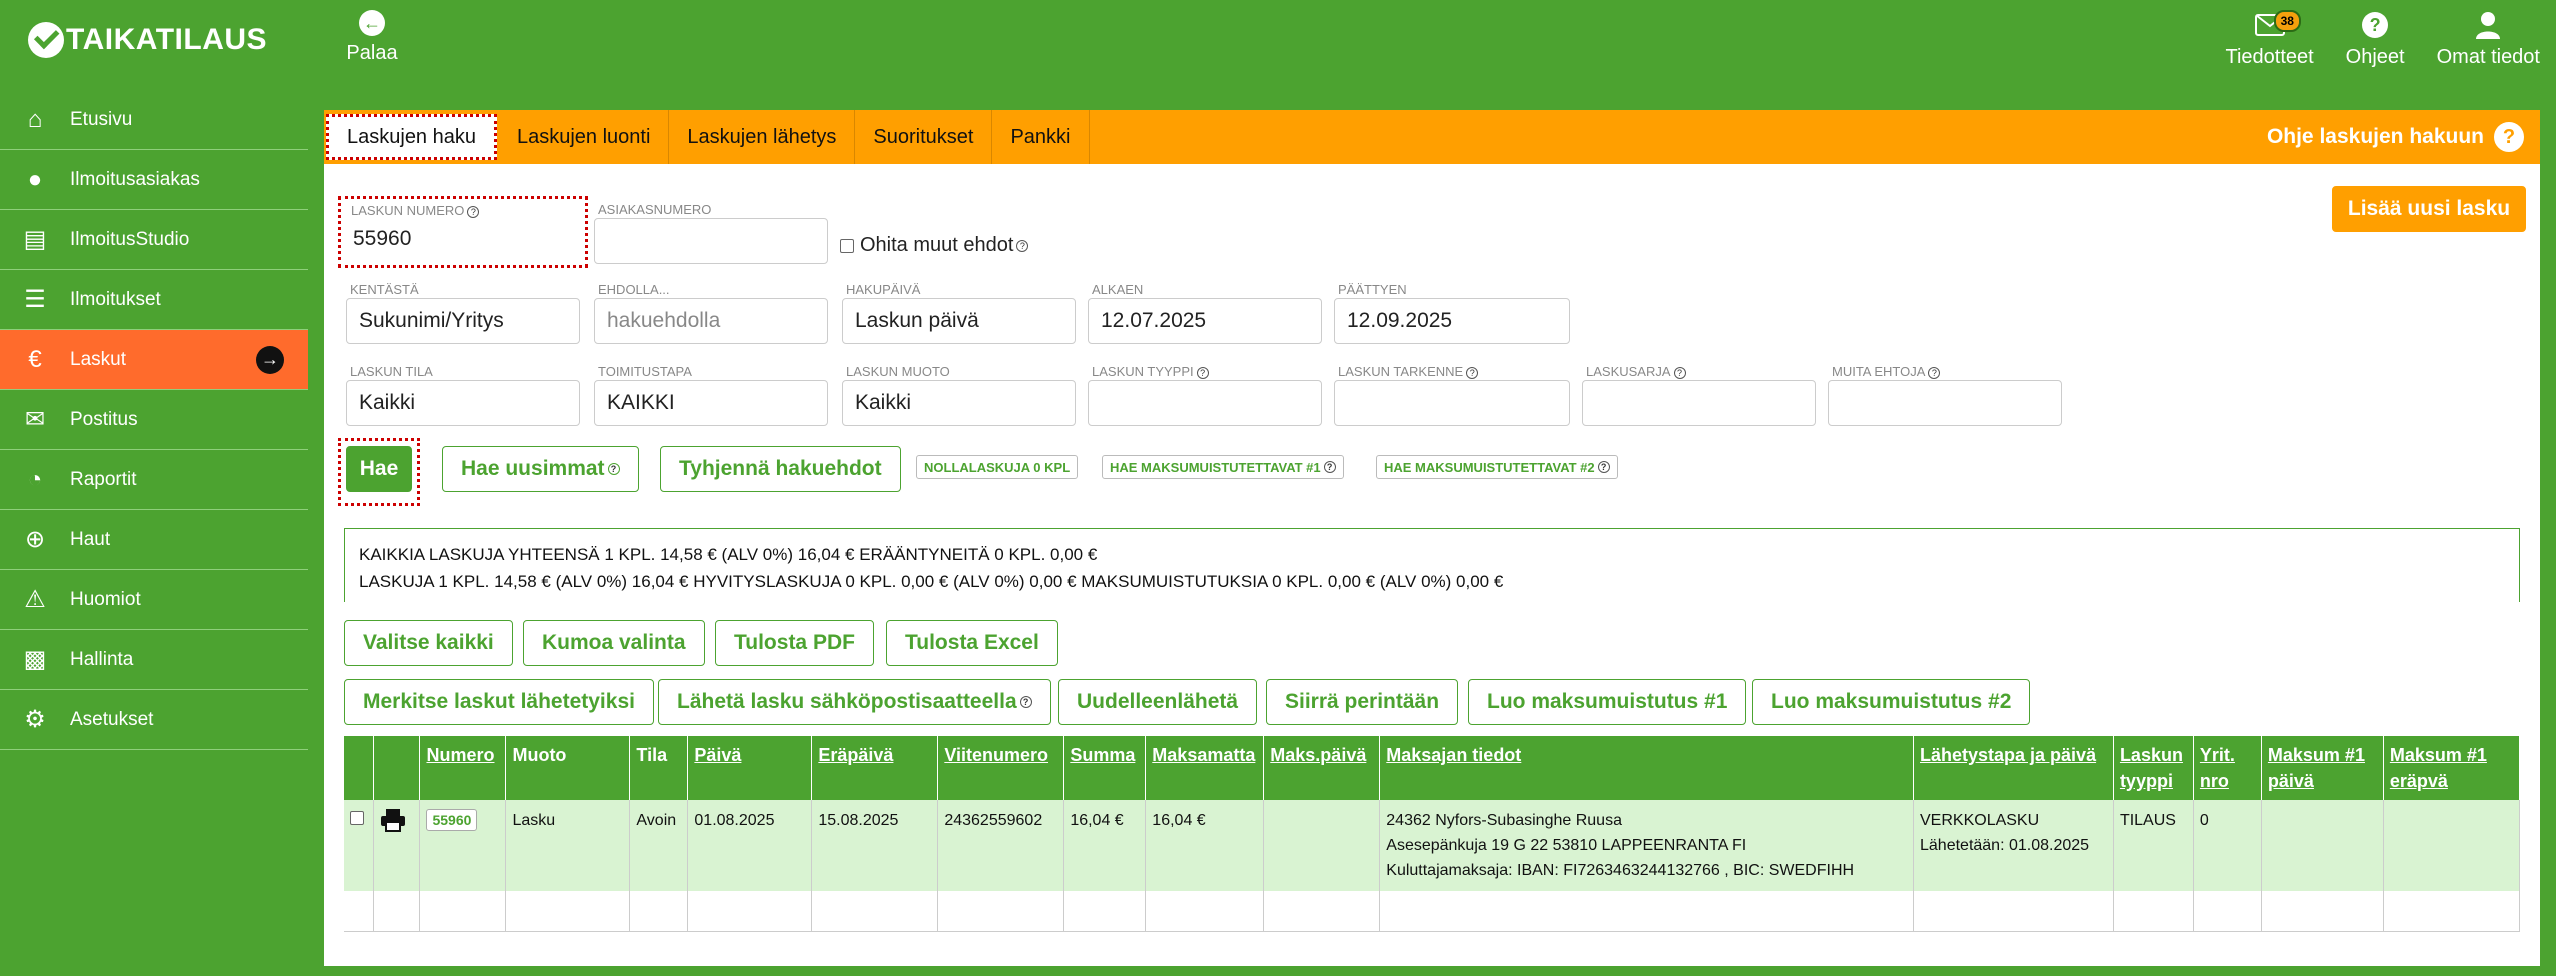  What do you see at coordinates (463, 239) in the screenshot?
I see `invoice-number-input: 55960` at bounding box center [463, 239].